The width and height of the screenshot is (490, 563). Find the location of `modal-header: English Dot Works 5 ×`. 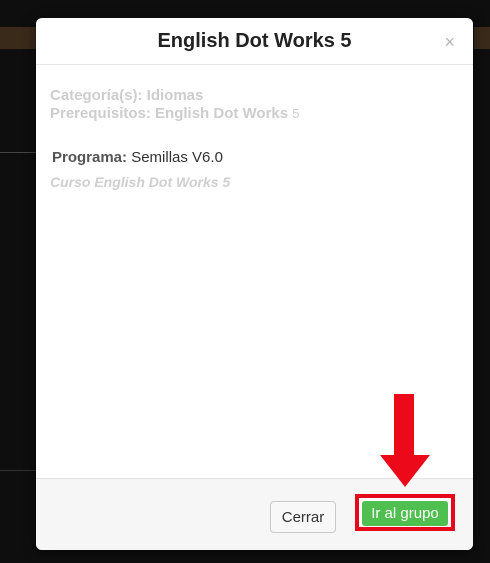

modal-header: English Dot Works 5 × is located at coordinates (254, 41).